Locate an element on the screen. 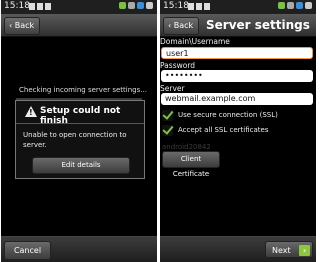 This screenshot has width=320, height=262. accept-certs-label: Accept all SSL certificates is located at coordinates (223, 130).